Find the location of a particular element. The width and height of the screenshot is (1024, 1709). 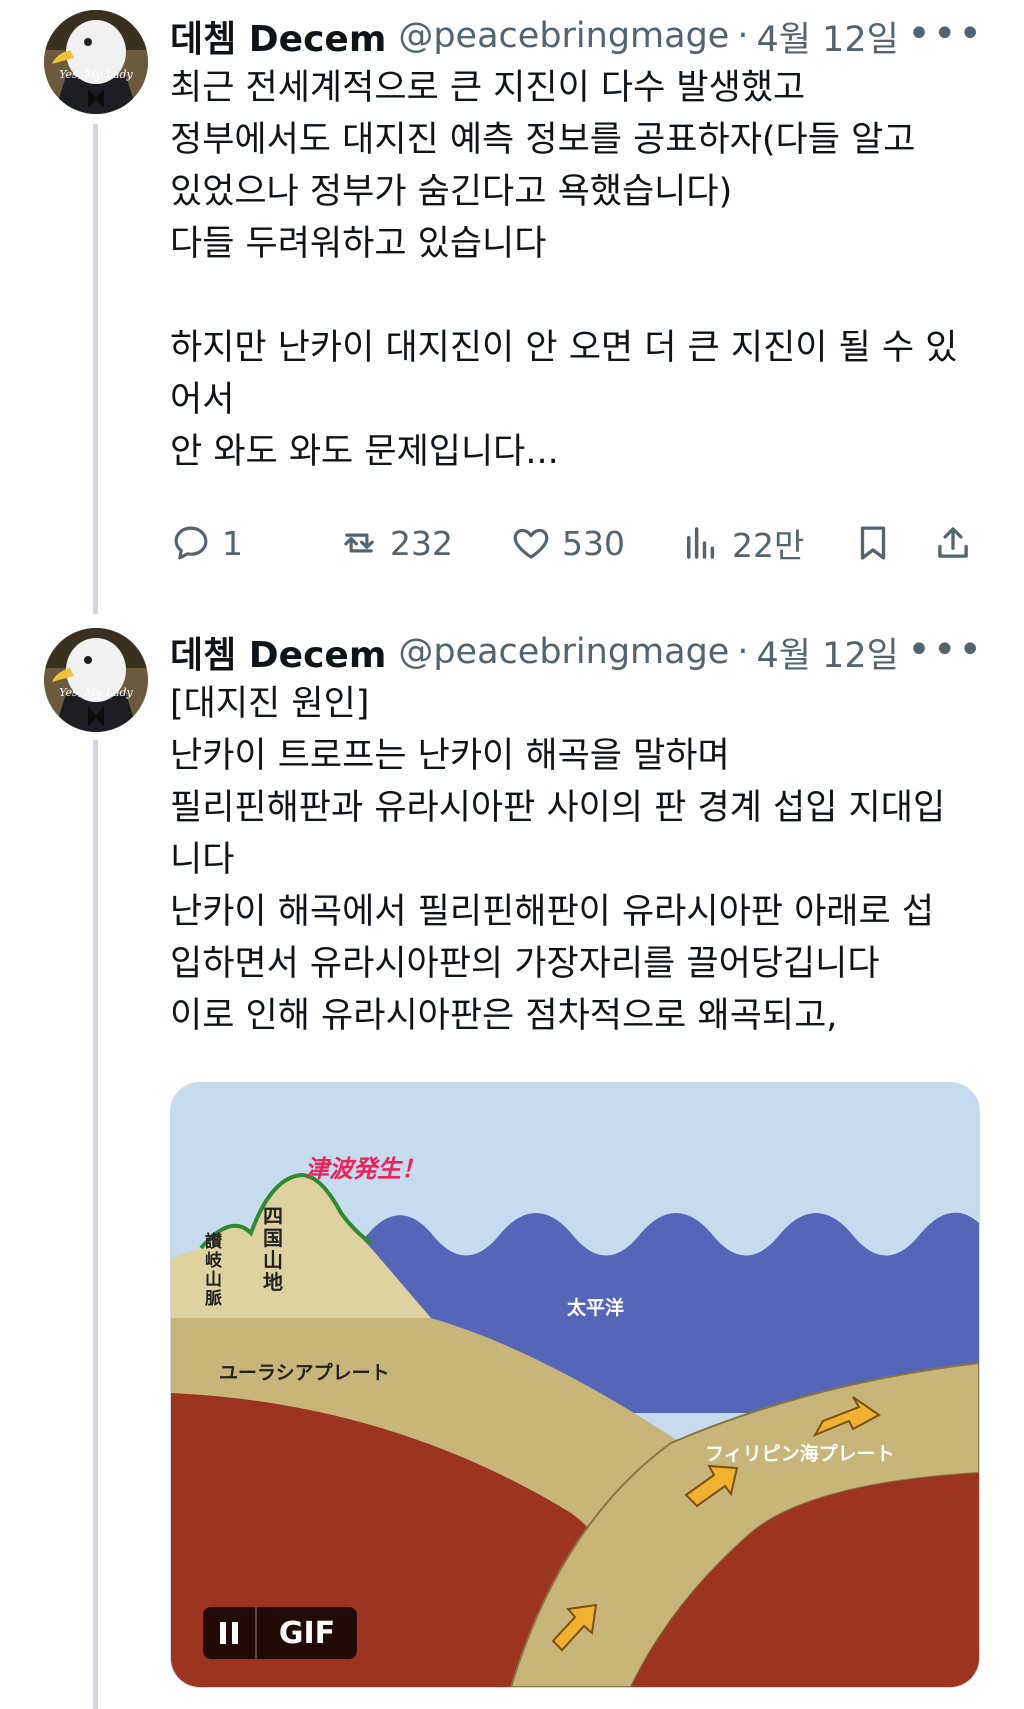

gif-label: GIF is located at coordinates (307, 1633).